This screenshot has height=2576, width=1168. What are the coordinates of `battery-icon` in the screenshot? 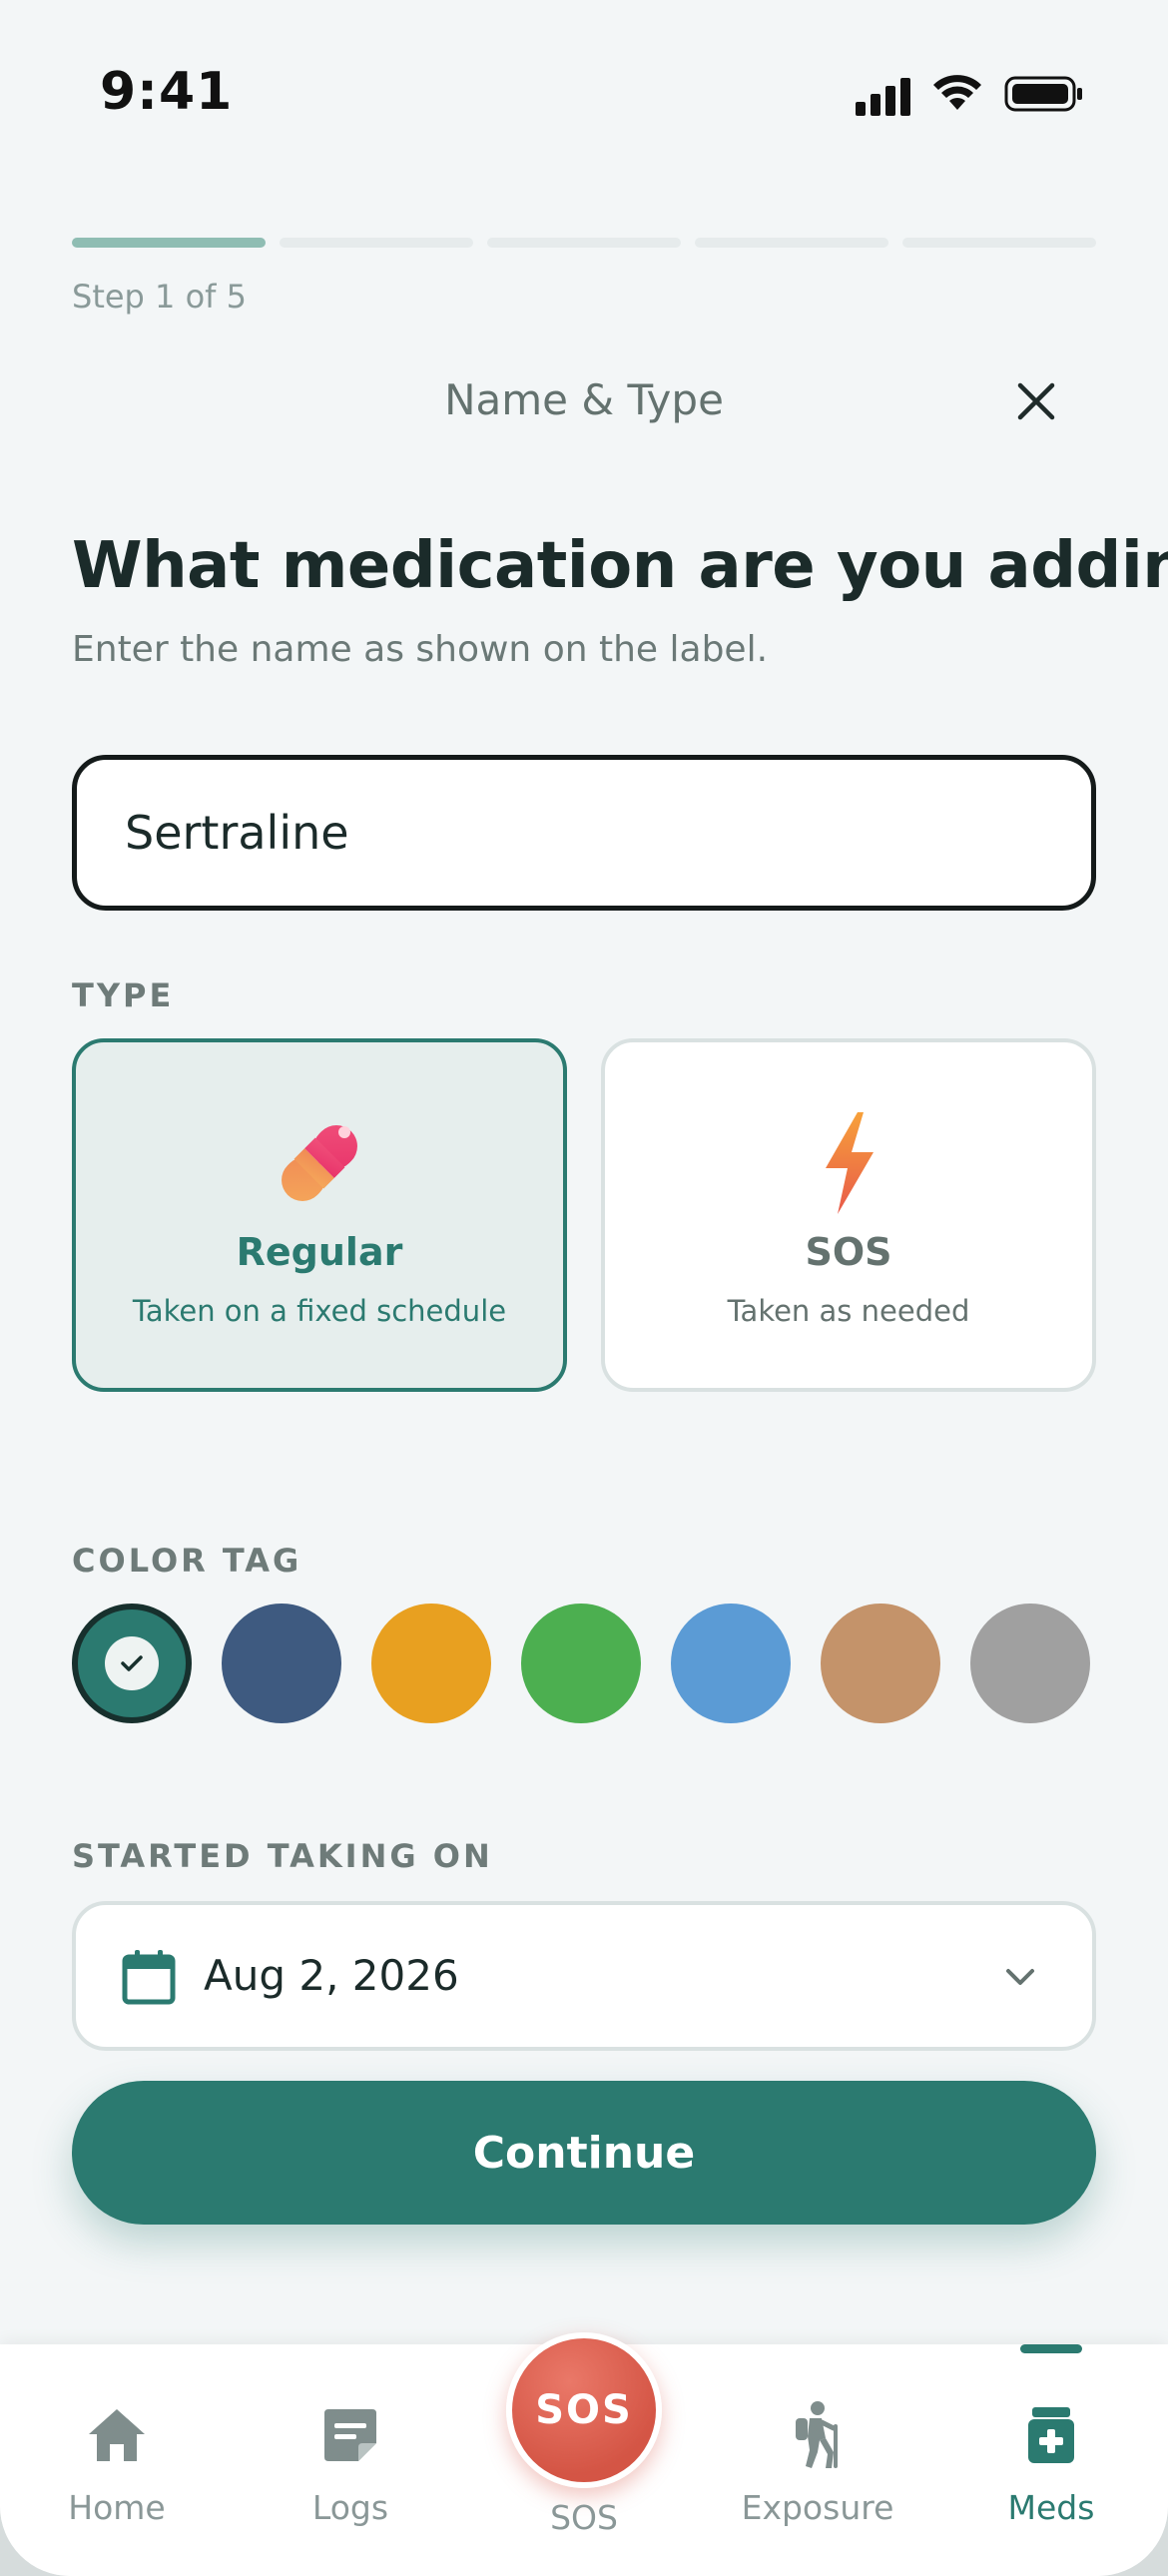 It's located at (1043, 94).